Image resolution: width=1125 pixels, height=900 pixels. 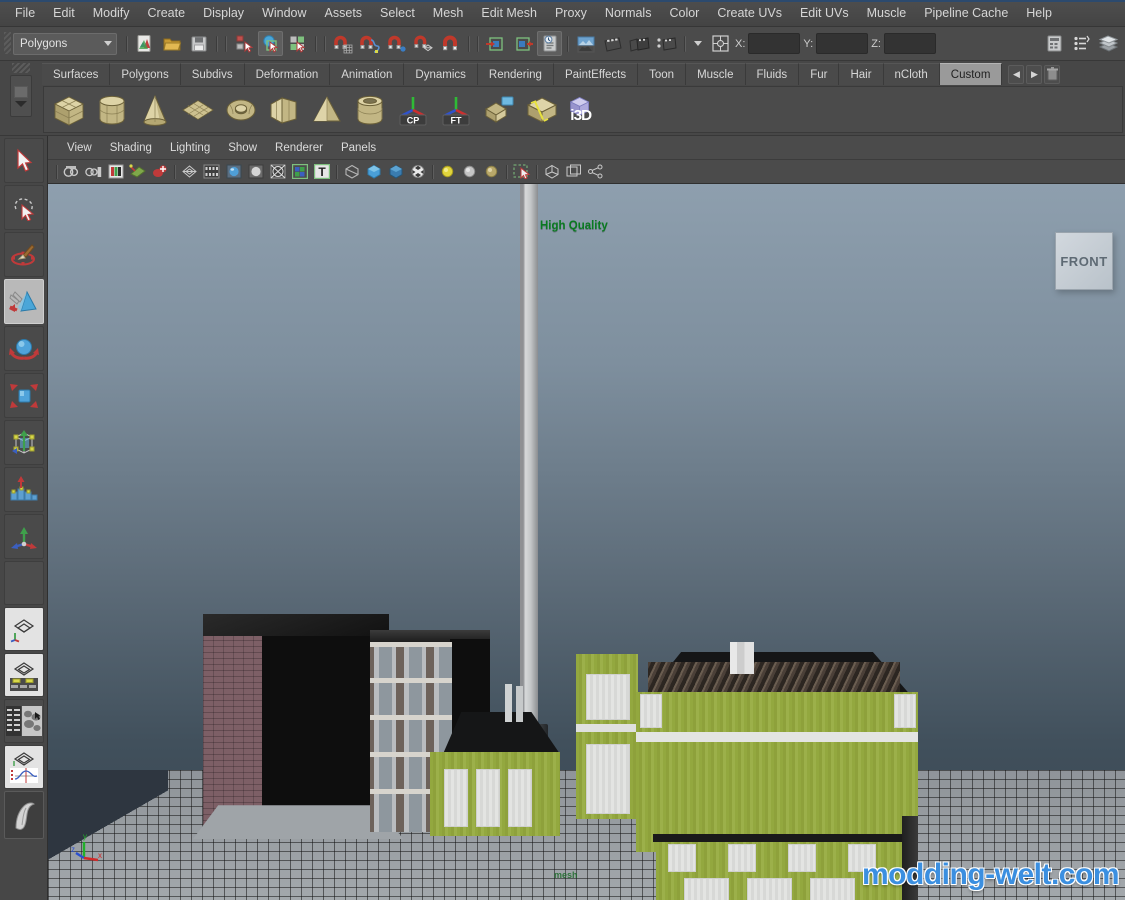 What do you see at coordinates (684, 13) in the screenshot?
I see `menu-color: Color` at bounding box center [684, 13].